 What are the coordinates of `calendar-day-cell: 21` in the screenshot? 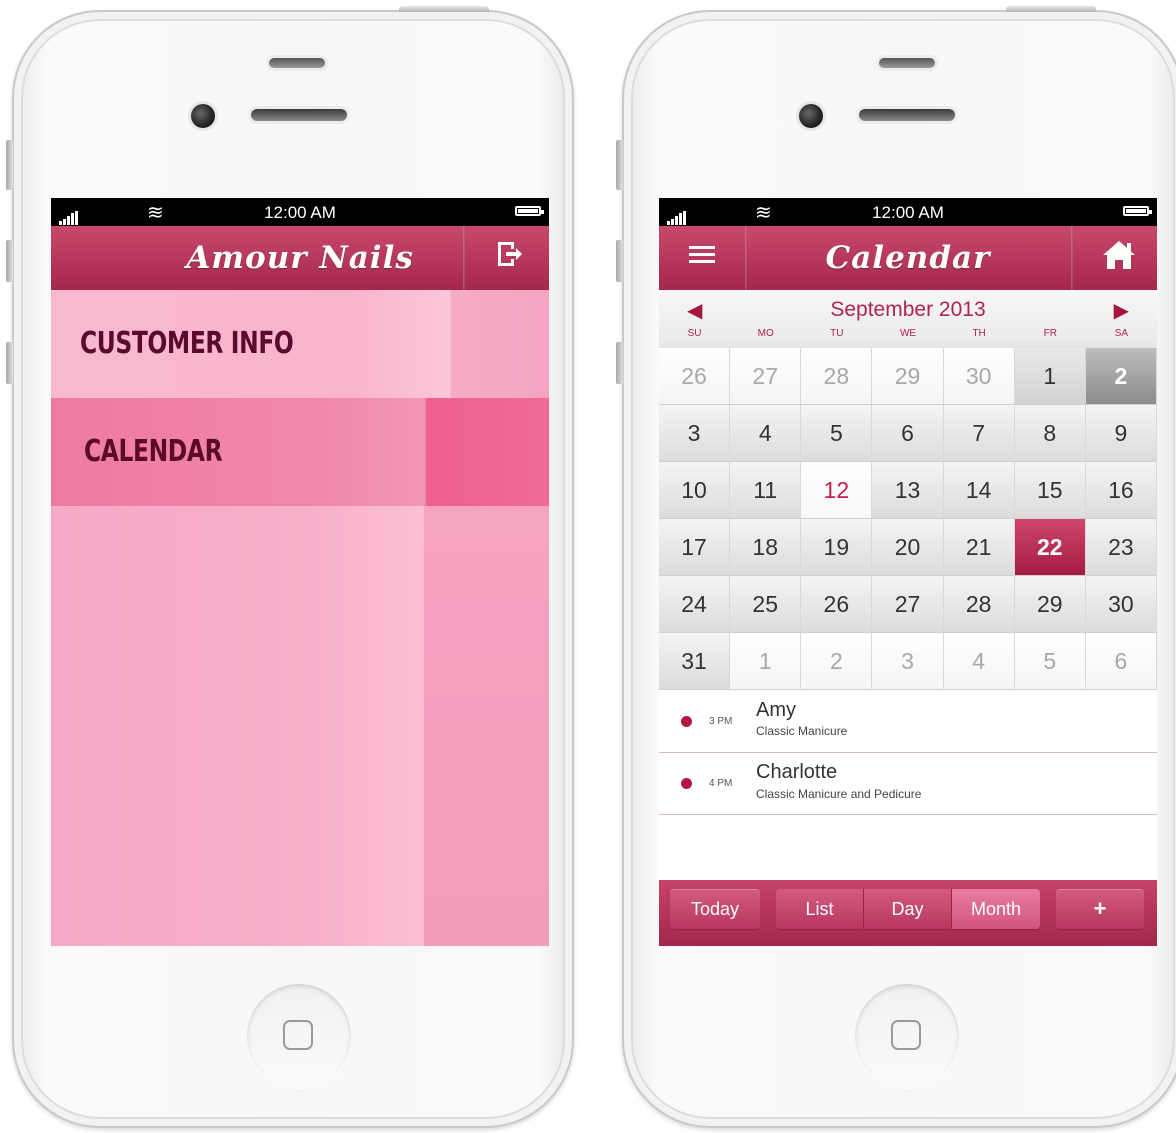 It's located at (979, 547).